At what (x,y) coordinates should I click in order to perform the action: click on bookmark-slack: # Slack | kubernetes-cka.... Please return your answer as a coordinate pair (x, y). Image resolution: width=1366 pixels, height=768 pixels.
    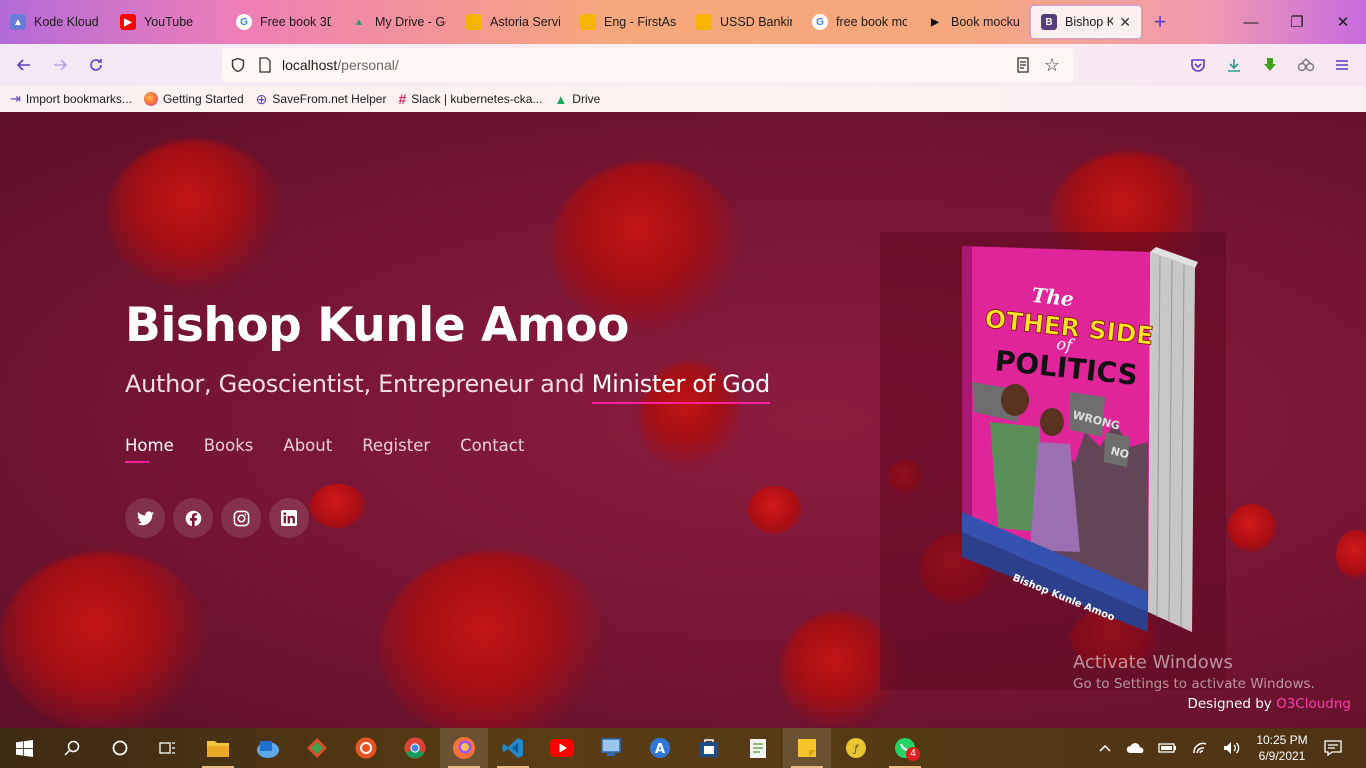
    Looking at the image, I should click on (470, 99).